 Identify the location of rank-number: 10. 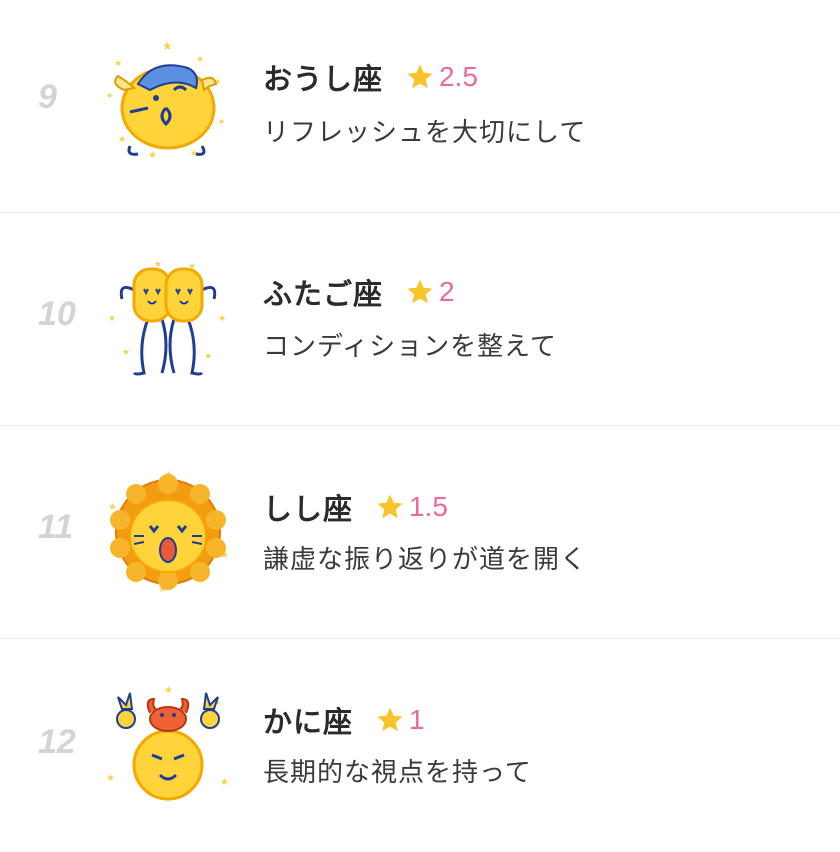
(57, 314).